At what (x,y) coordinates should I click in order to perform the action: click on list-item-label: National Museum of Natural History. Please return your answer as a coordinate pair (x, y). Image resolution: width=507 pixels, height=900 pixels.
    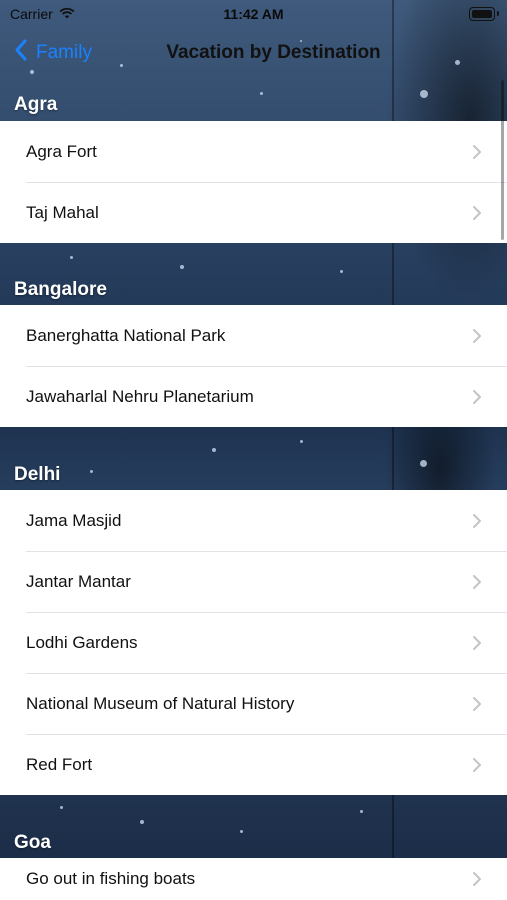
    Looking at the image, I should click on (160, 703).